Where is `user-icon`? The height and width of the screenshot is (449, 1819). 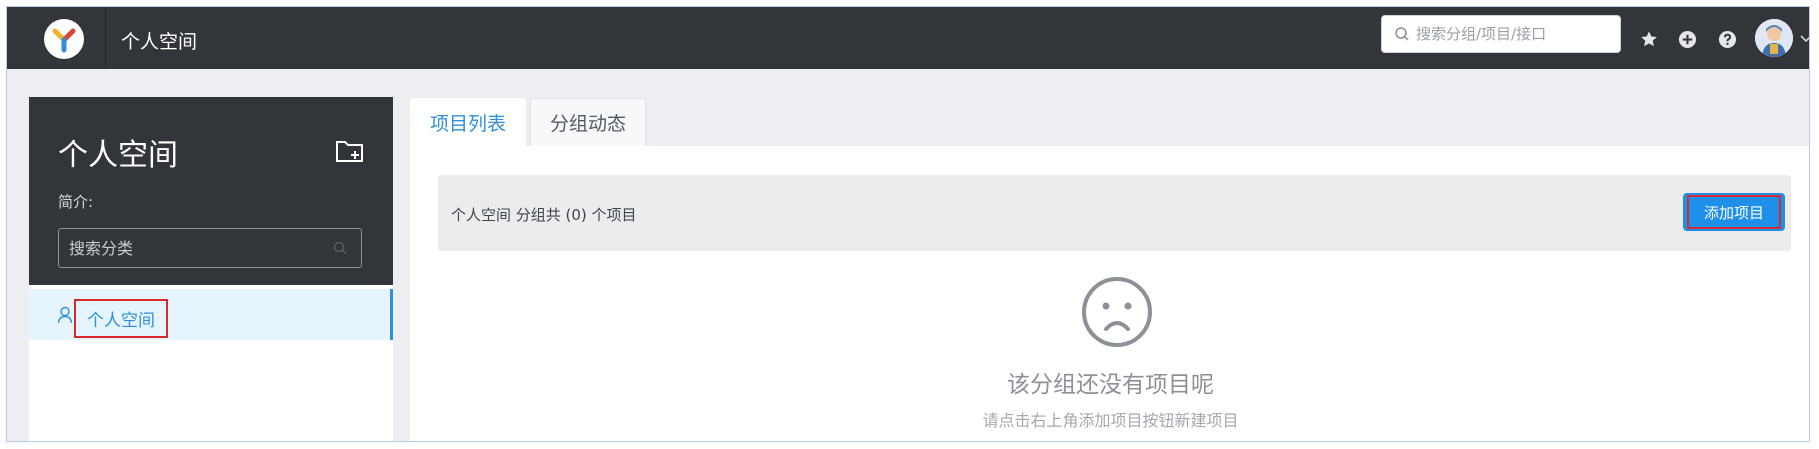 user-icon is located at coordinates (65, 315).